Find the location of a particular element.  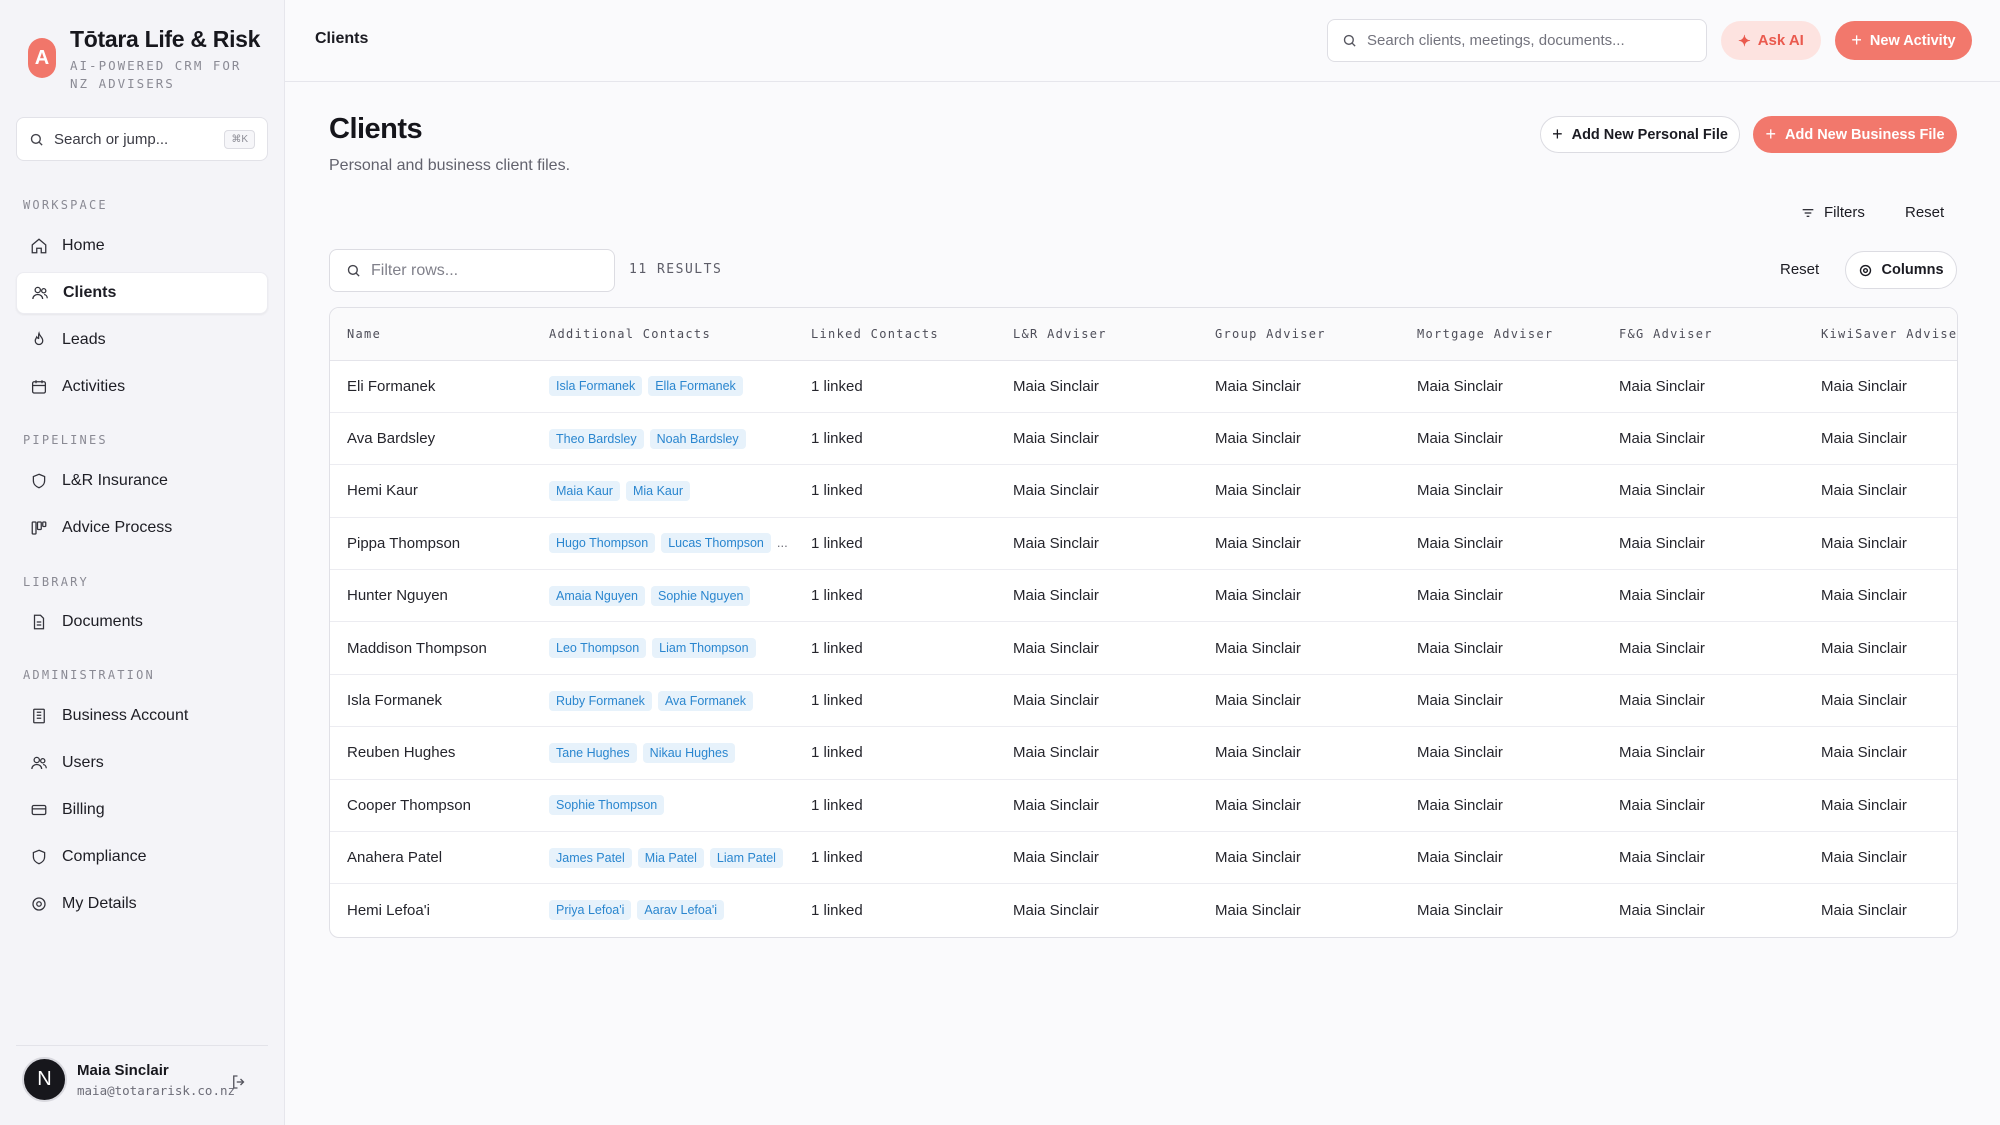

contact-chip: Mia Patel is located at coordinates (670, 857).